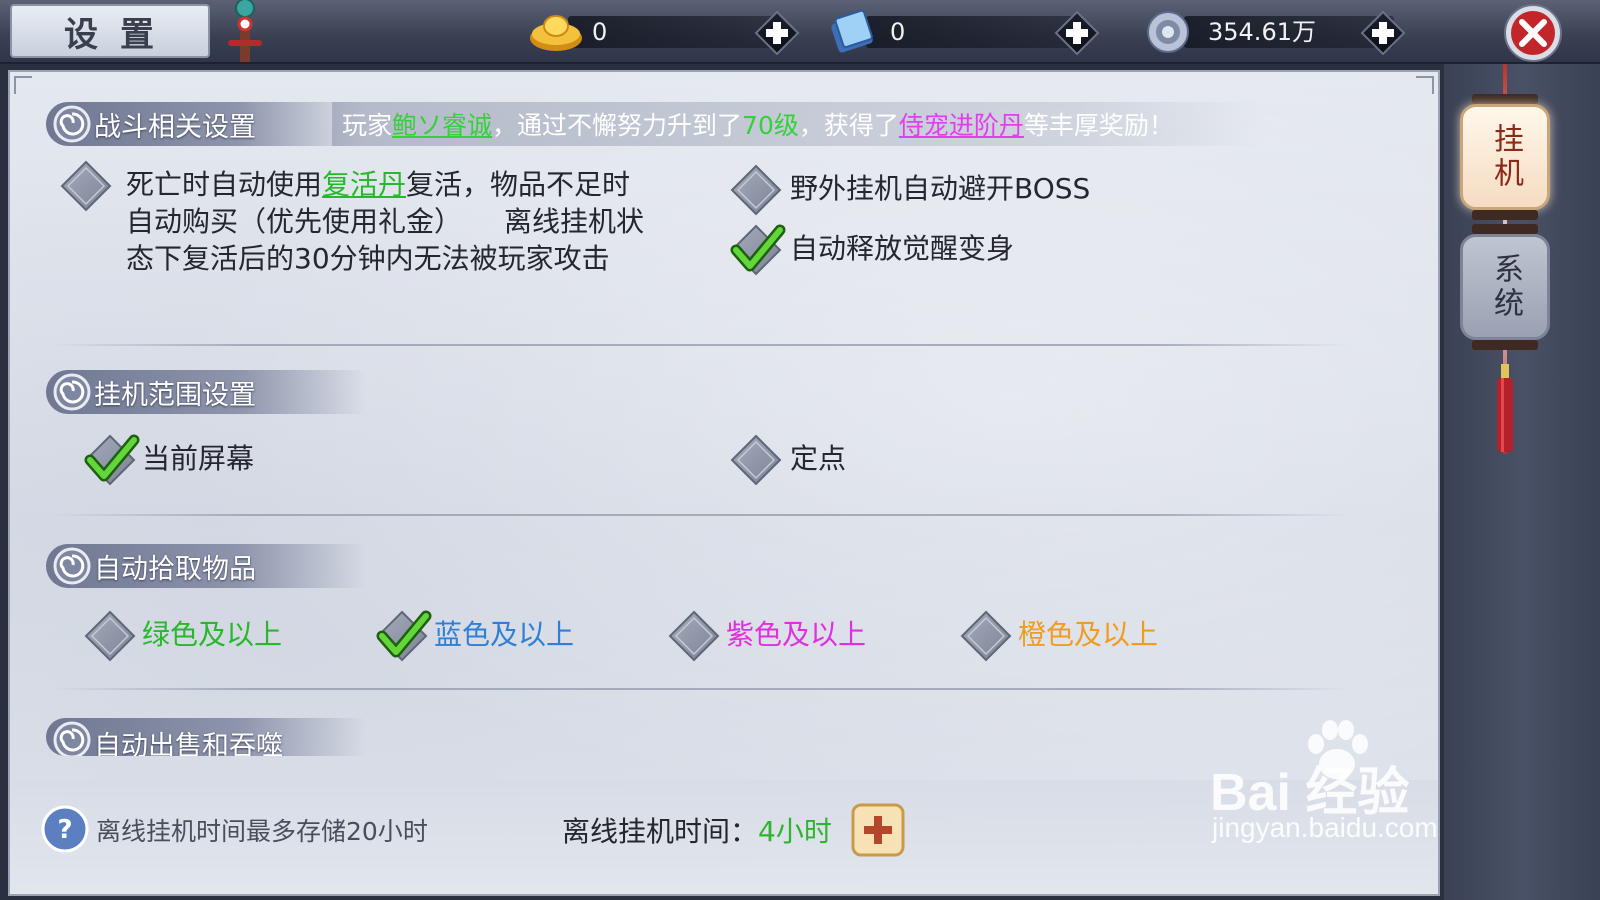 The width and height of the screenshot is (1600, 900). I want to click on close-button, so click(1533, 33).